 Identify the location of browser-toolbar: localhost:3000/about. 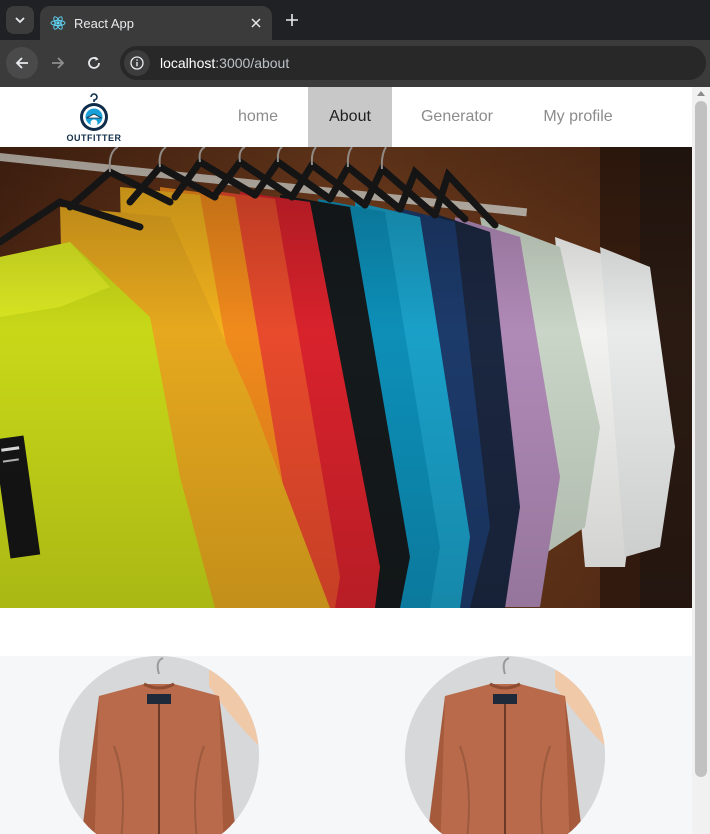
(355, 63).